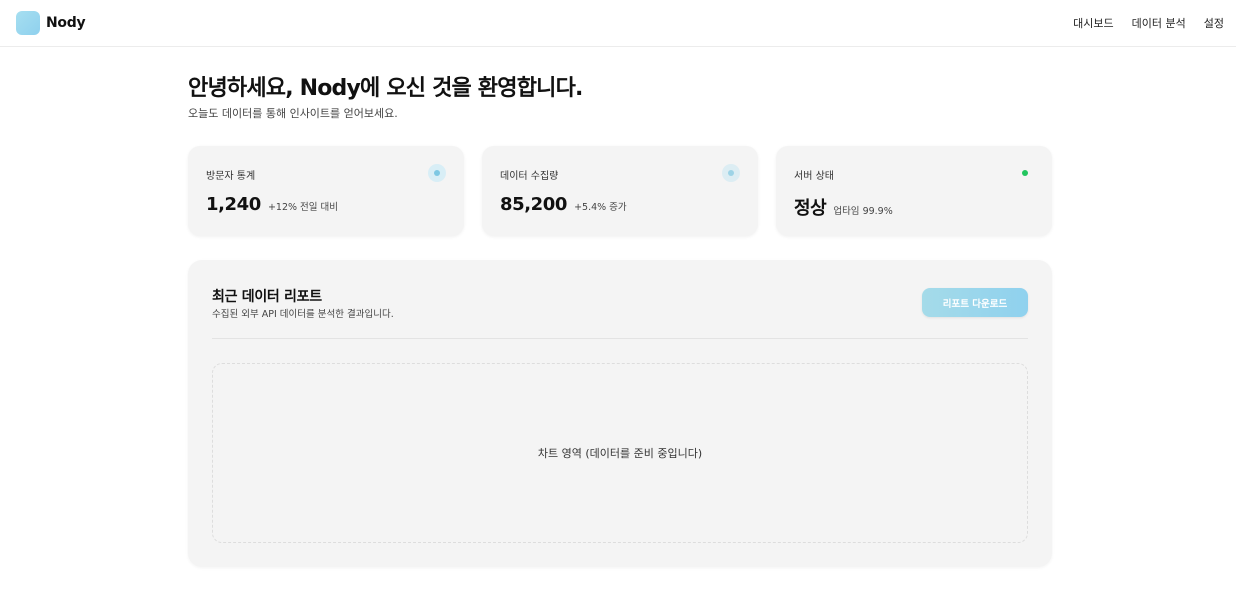  Describe the element at coordinates (529, 176) in the screenshot. I see `stat-label: 데이터 수집량` at that location.